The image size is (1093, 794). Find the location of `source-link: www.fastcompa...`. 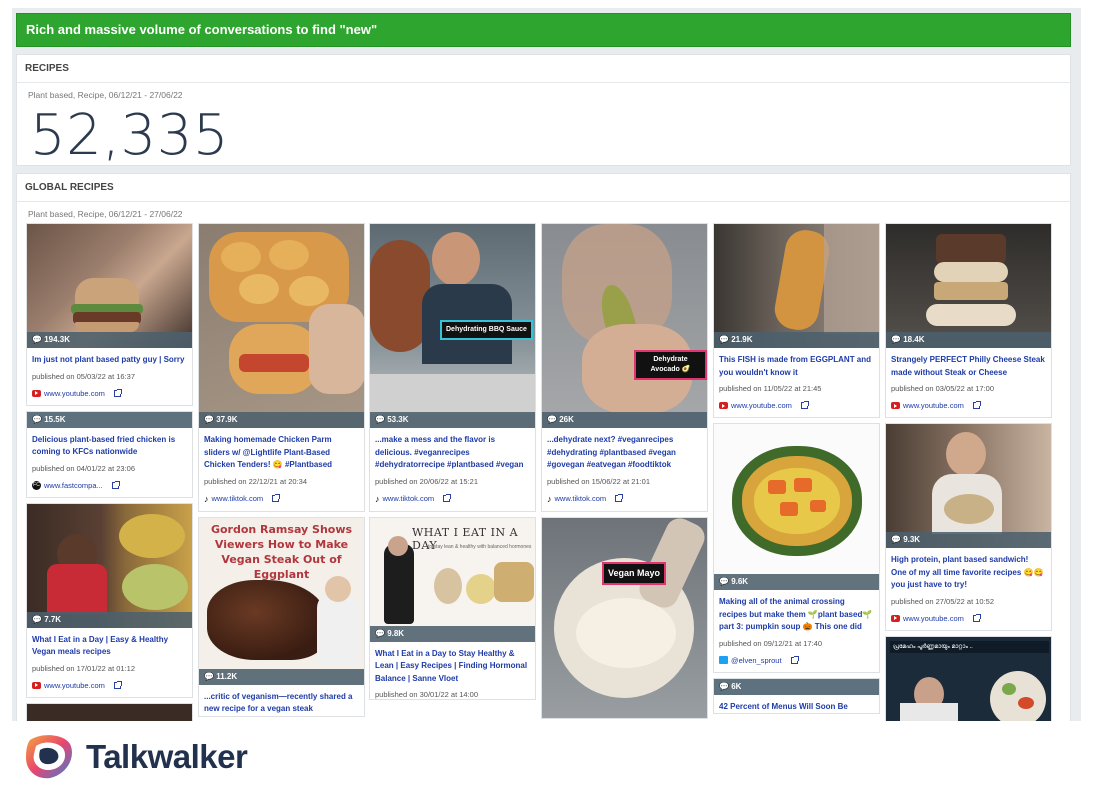

source-link: www.fastcompa... is located at coordinates (73, 485).